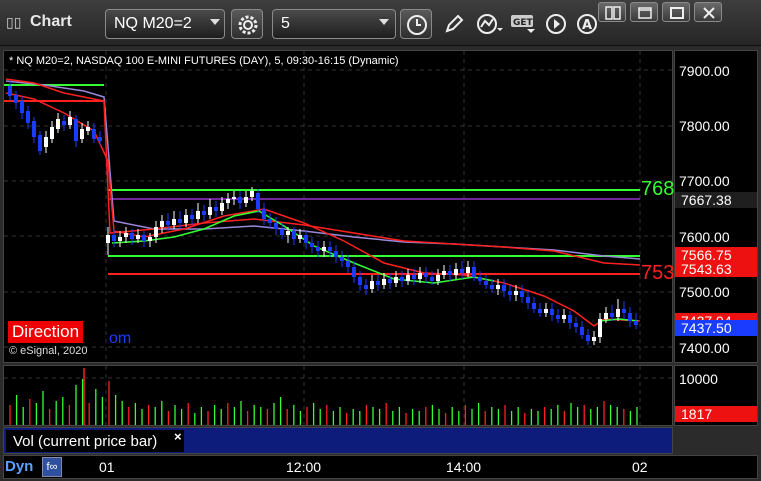 Image resolution: width=761 pixels, height=481 pixels. I want to click on interval-value: 5, so click(285, 23).